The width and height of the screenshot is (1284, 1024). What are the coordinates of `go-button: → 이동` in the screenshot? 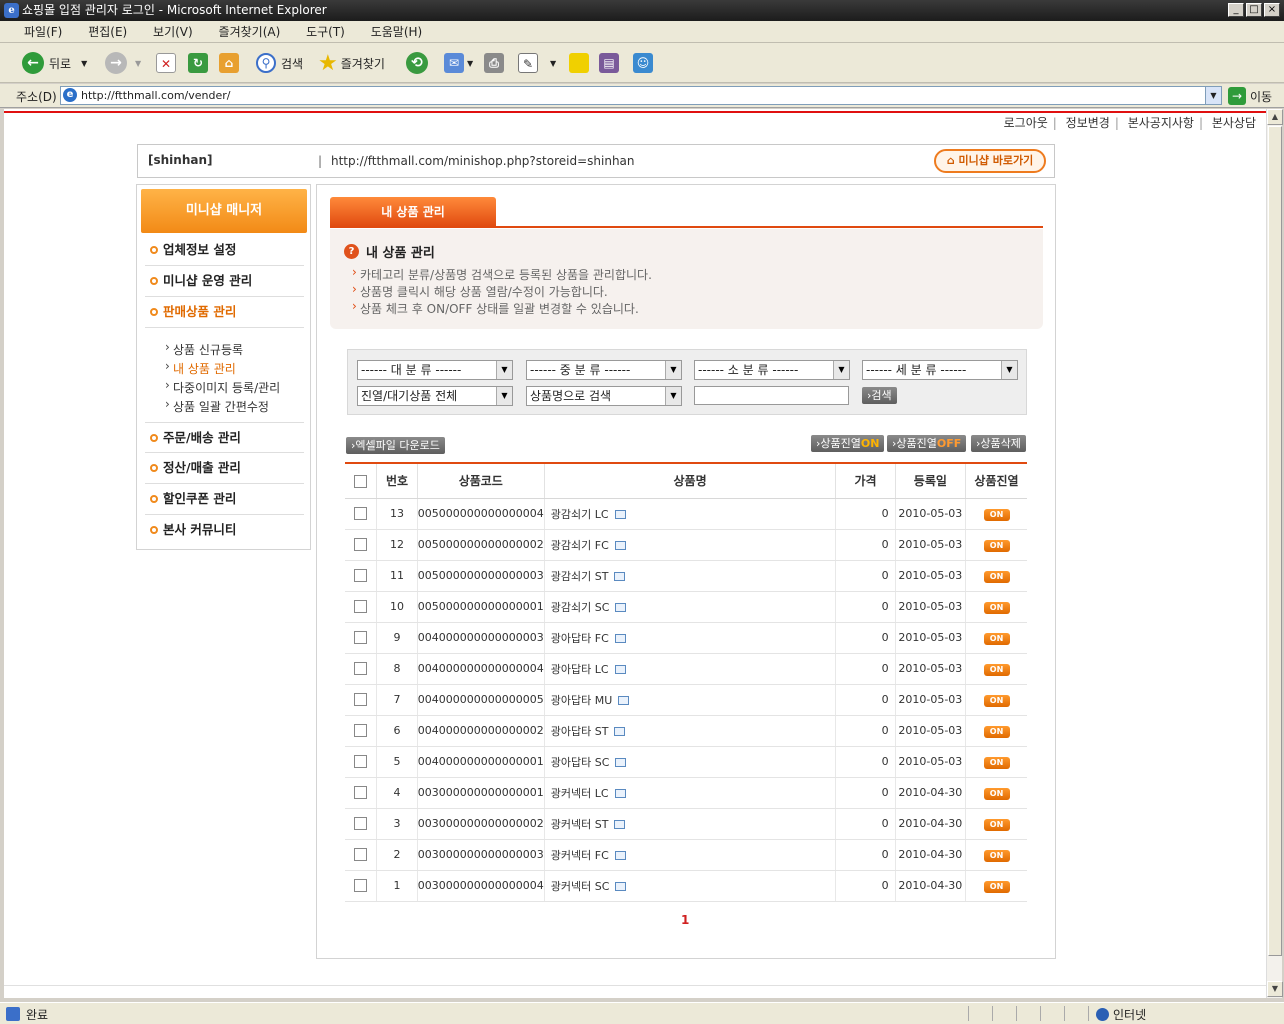 It's located at (1250, 96).